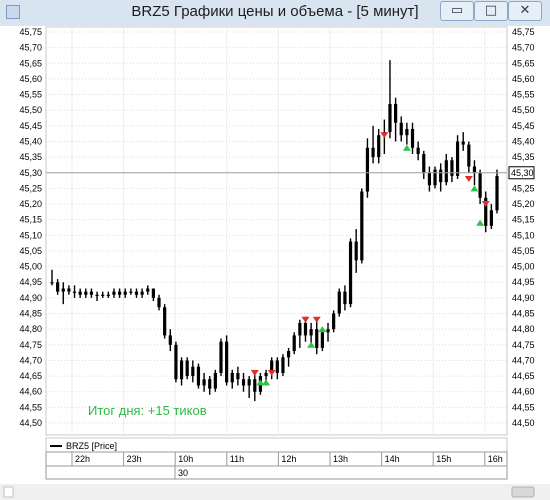 The image size is (550, 500). Describe the element at coordinates (523, 423) in the screenshot. I see `y-tick-label-right: 44,50` at that location.